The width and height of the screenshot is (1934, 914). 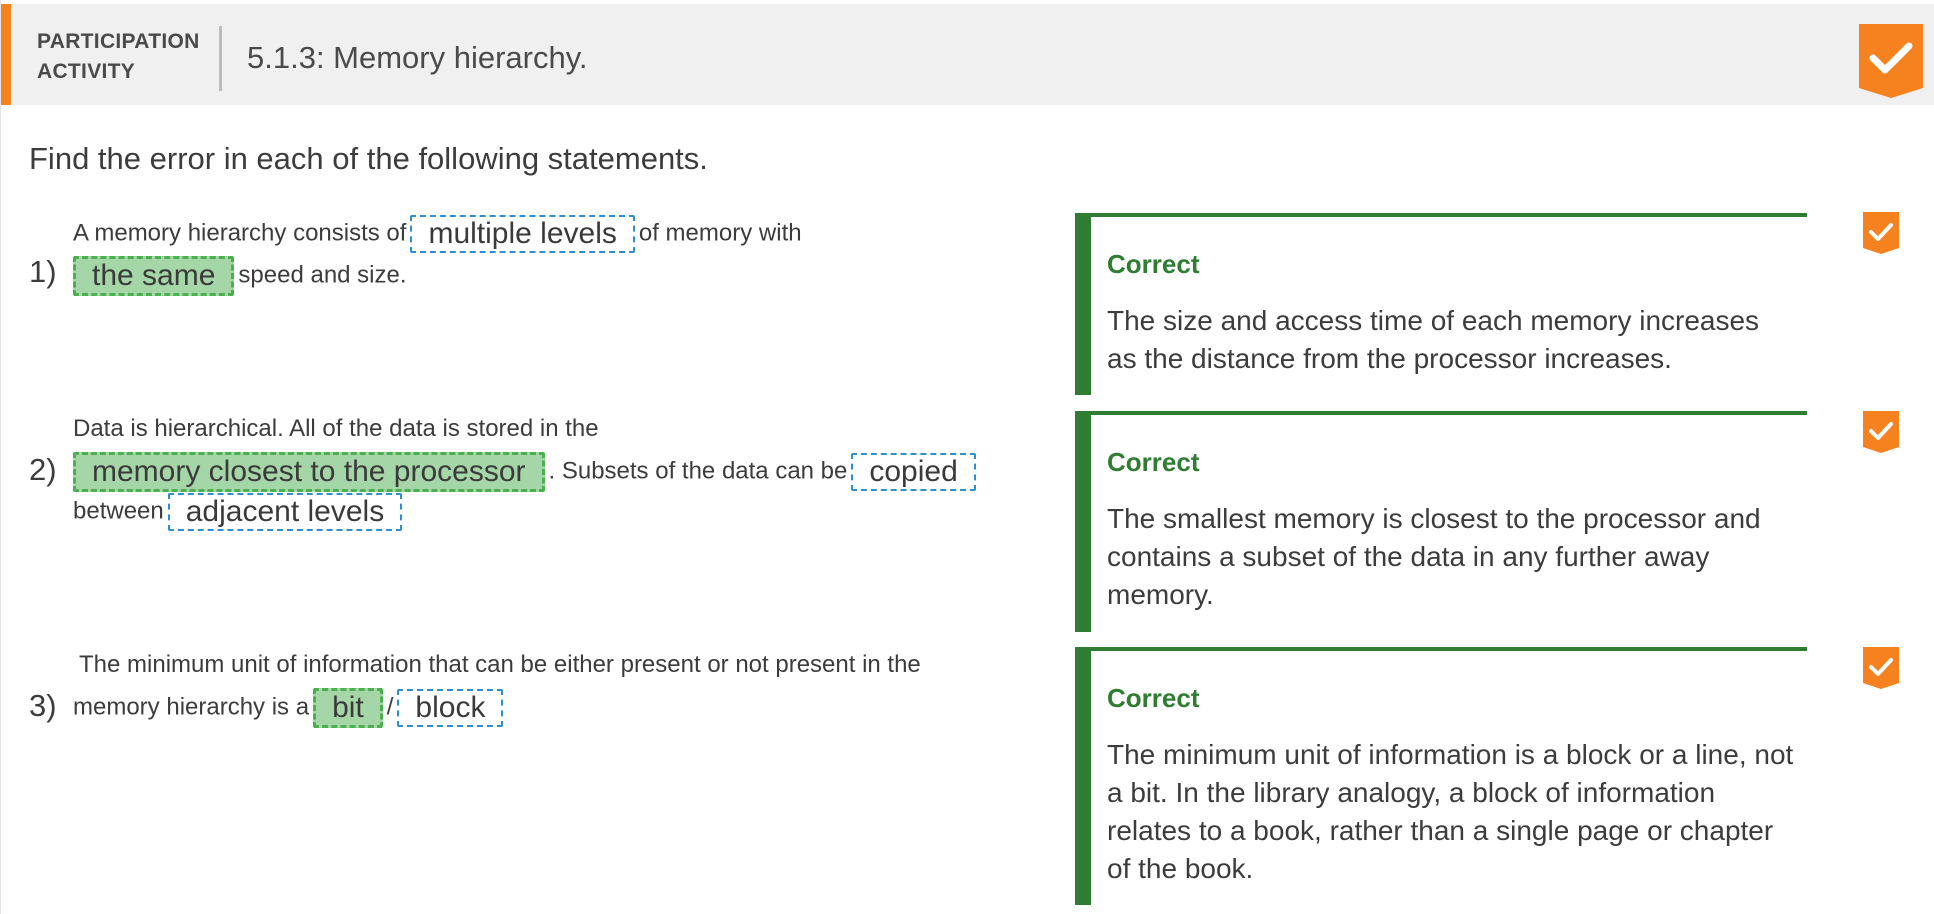 What do you see at coordinates (322, 275) in the screenshot?
I see `statement-text: speed and size.` at bounding box center [322, 275].